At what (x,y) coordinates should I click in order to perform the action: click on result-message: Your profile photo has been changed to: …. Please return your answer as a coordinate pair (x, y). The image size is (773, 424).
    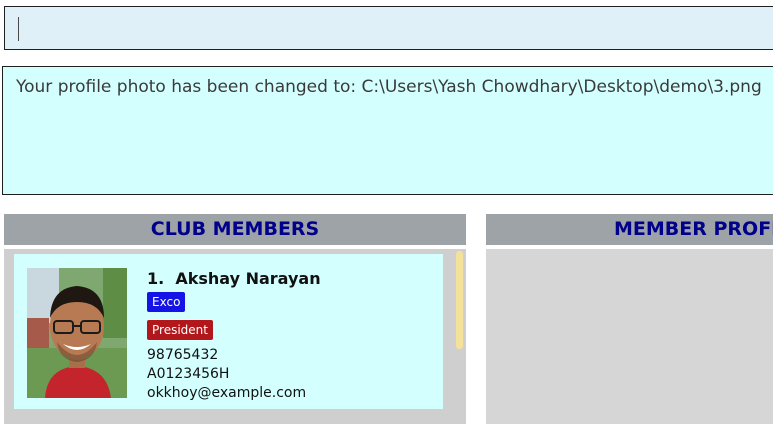
    Looking at the image, I should click on (389, 87).